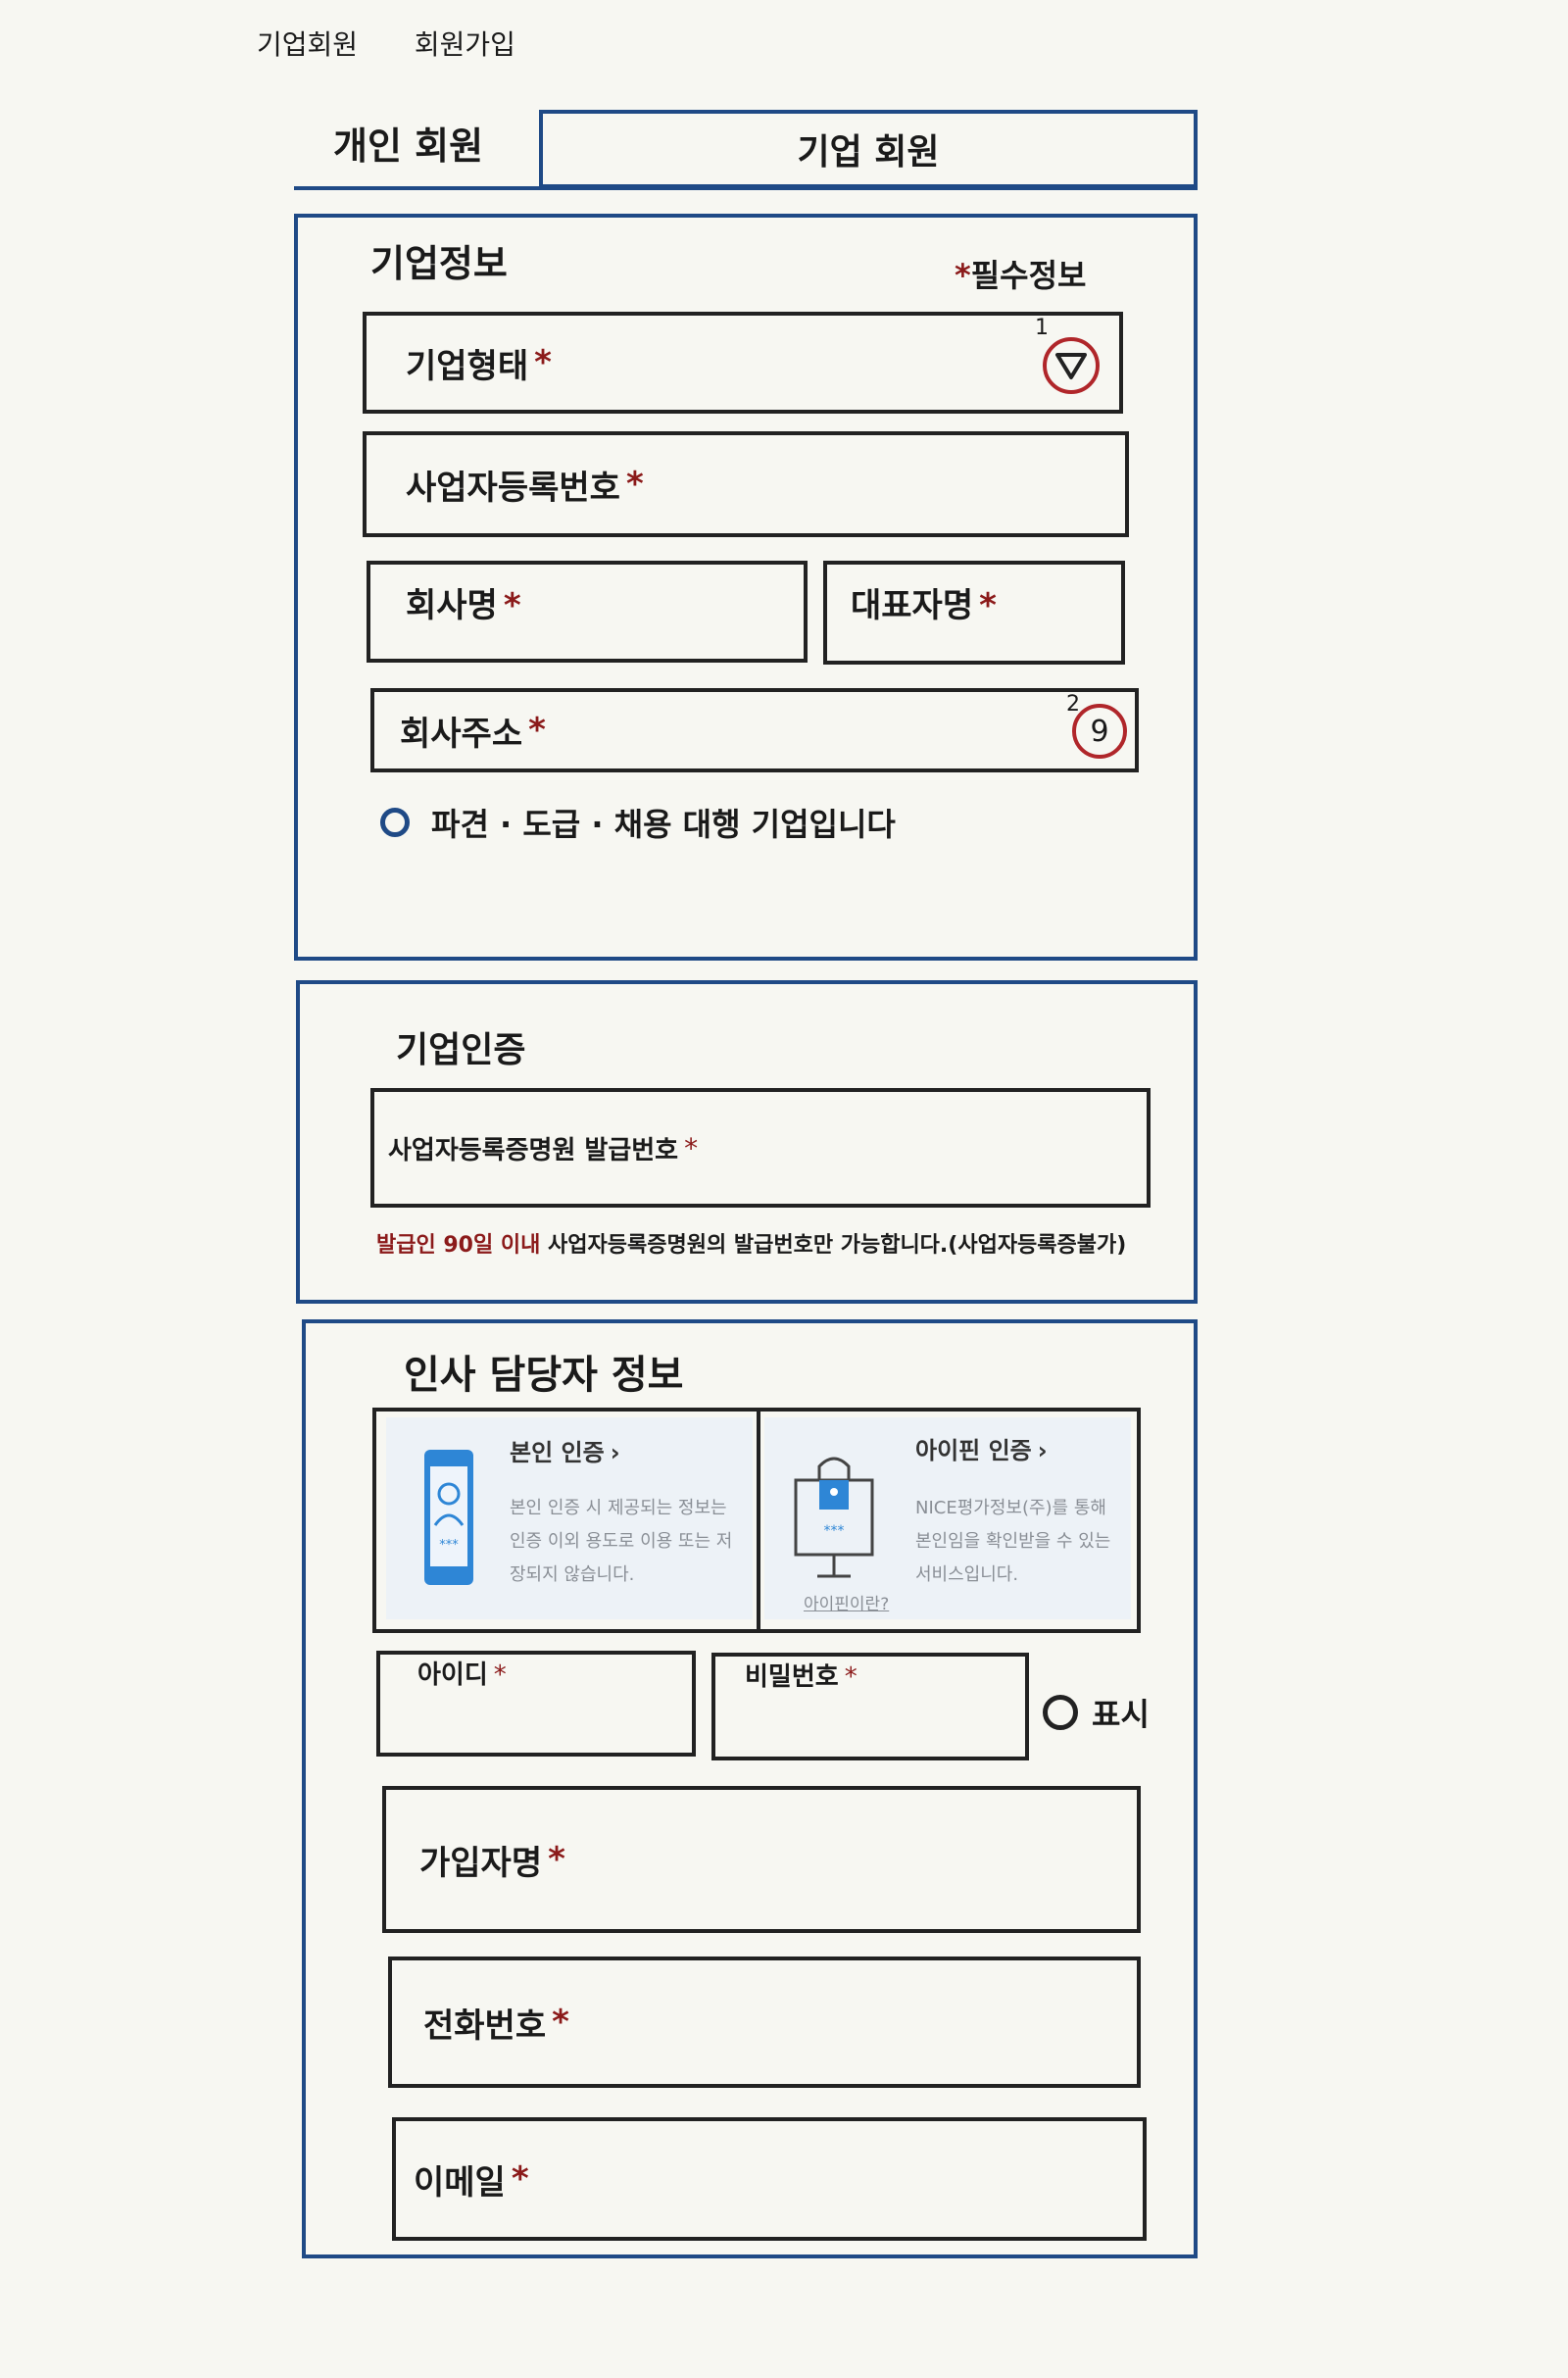  Describe the element at coordinates (760, 1148) in the screenshot. I see `issue-number-field: 사업자등록증명원 발급번호 *` at that location.